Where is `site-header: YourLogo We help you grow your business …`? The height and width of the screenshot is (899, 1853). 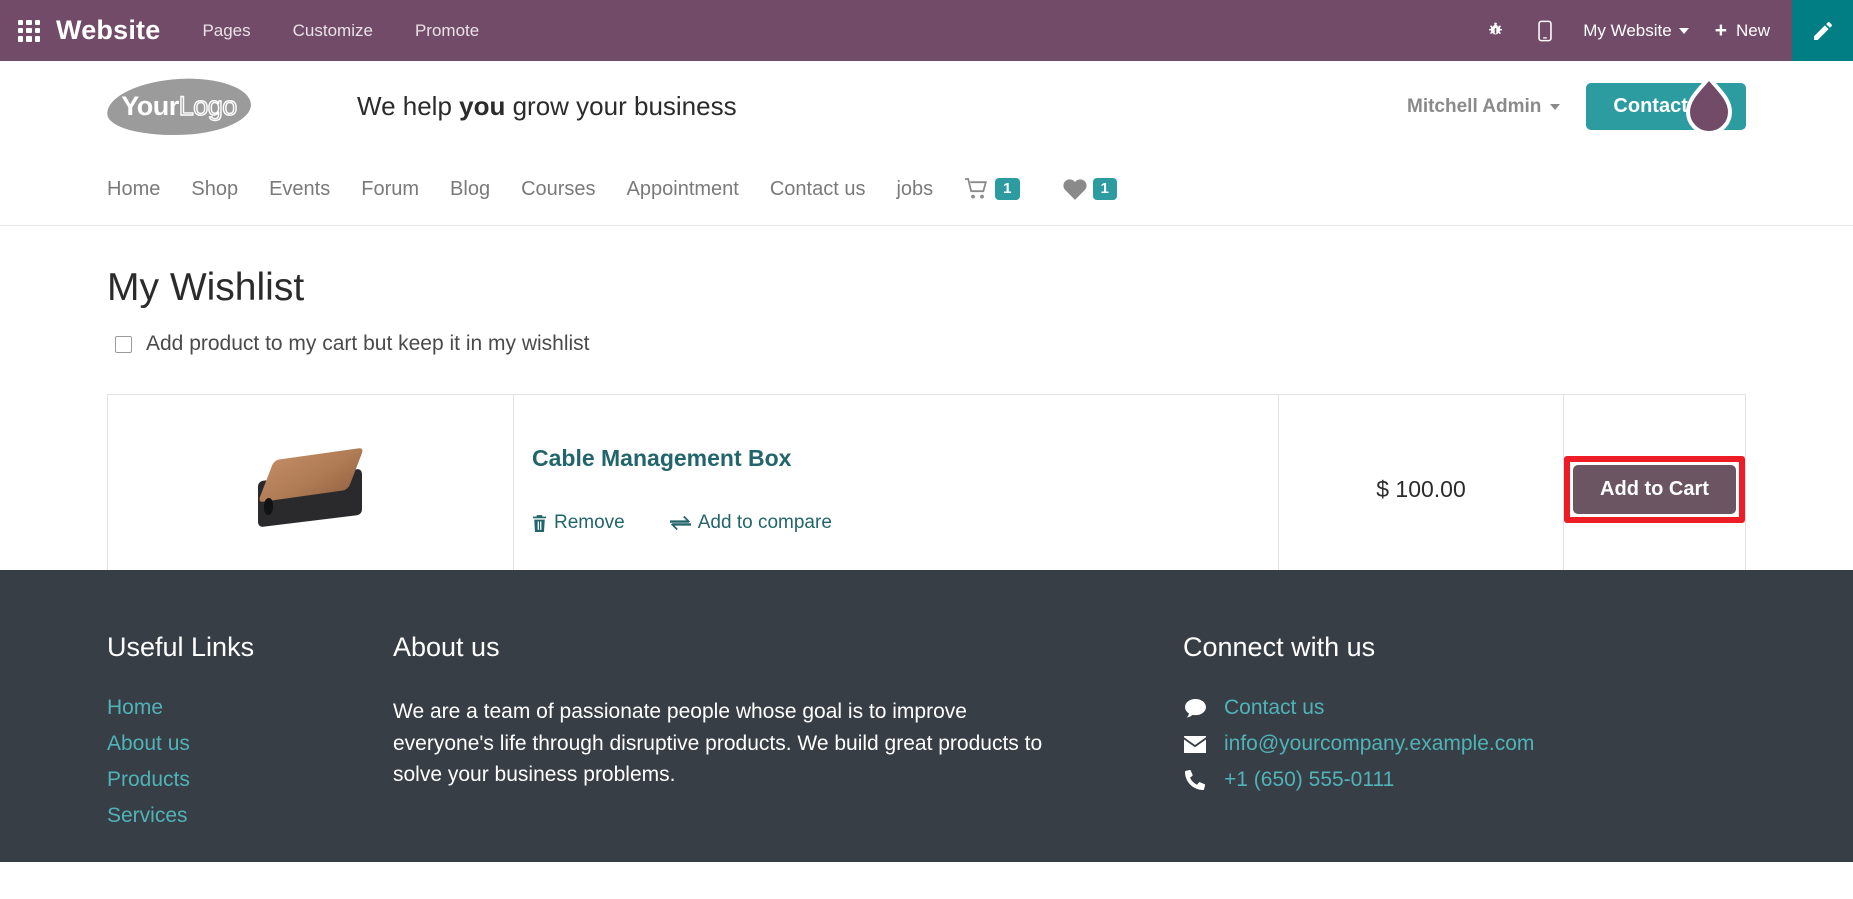
site-header: YourLogo We help you grow your business … is located at coordinates (926, 107).